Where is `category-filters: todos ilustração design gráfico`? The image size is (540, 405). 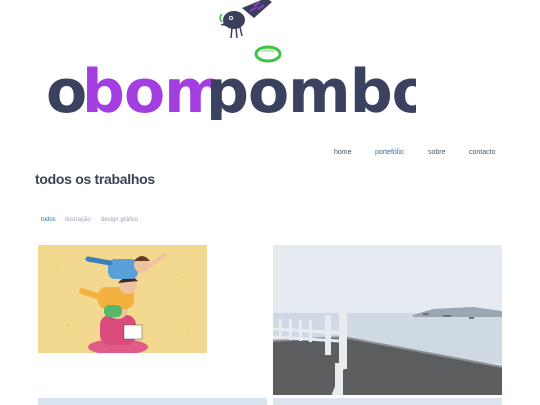
category-filters: todos ilustração design gráfico is located at coordinates (270, 220).